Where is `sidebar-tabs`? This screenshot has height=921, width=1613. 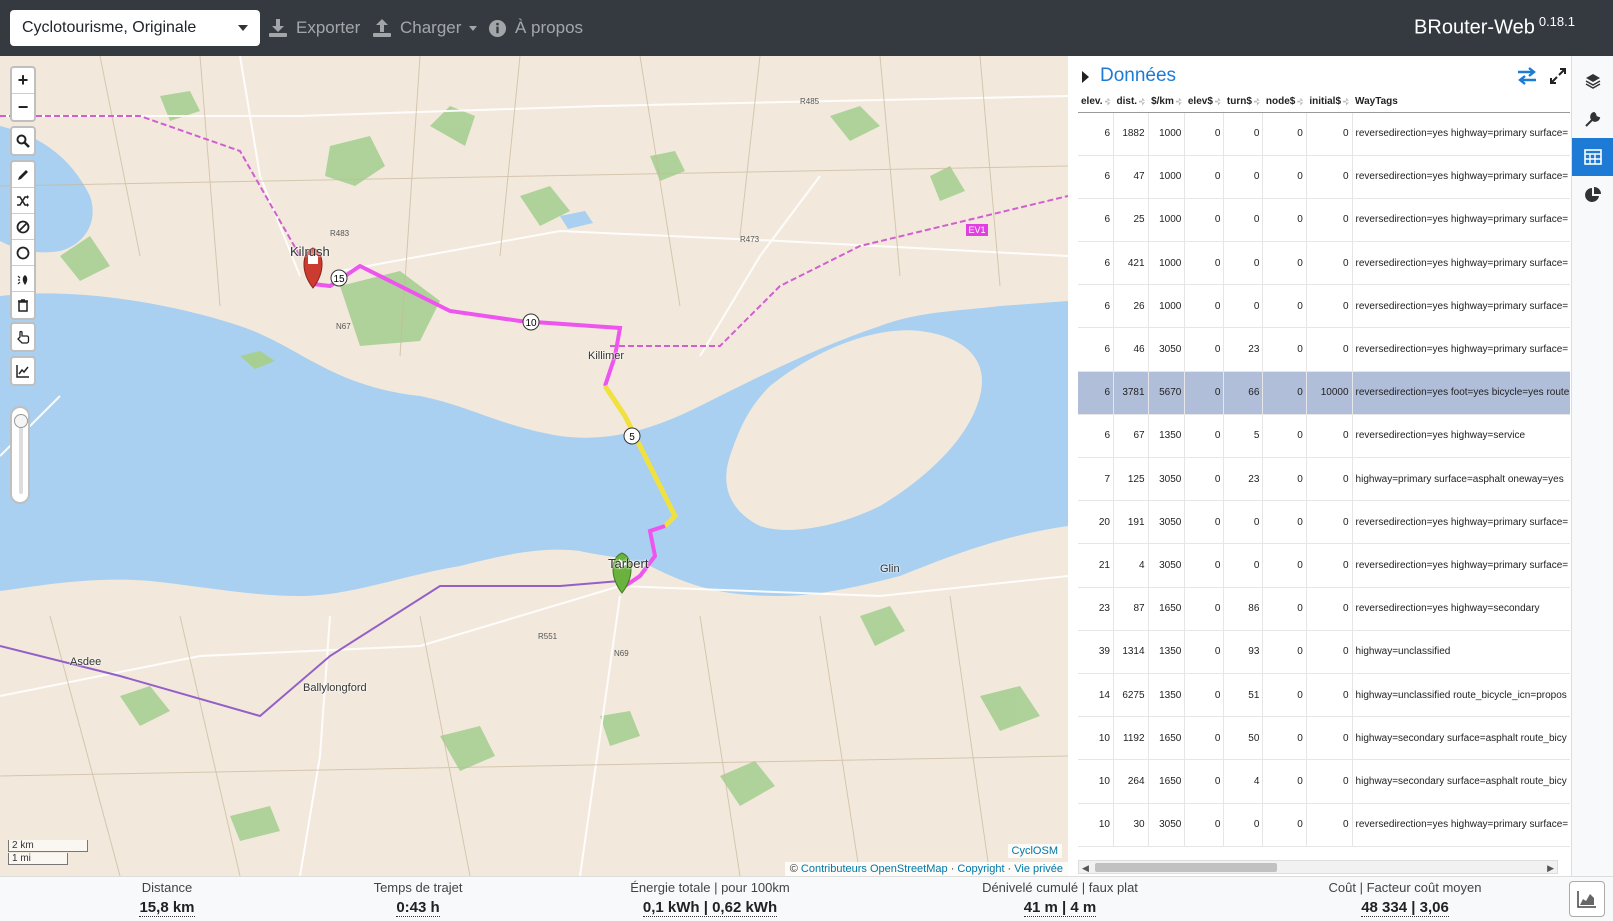 sidebar-tabs is located at coordinates (1592, 466).